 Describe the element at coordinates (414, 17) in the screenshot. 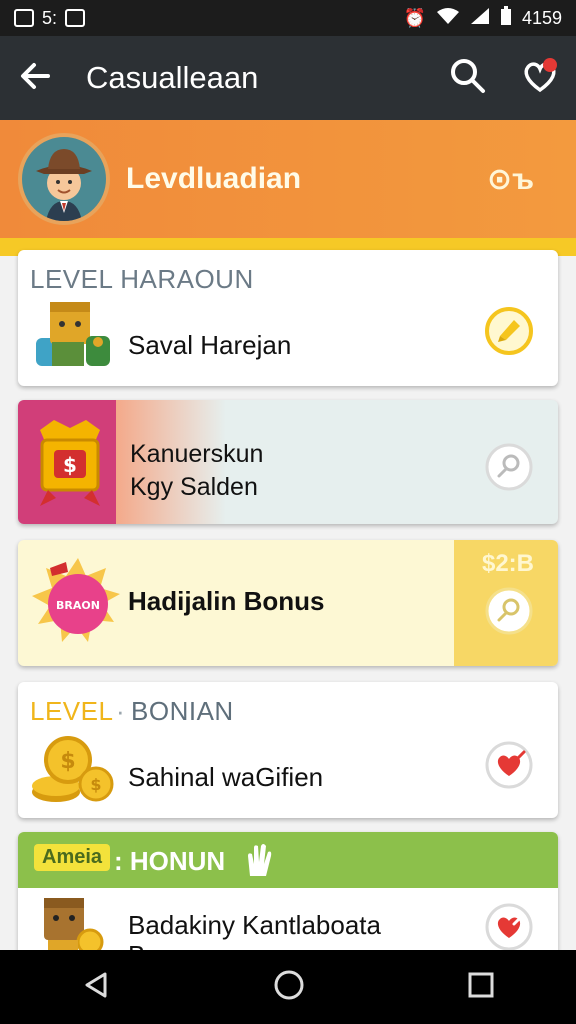

I see `alarm-icon: ⏰` at that location.